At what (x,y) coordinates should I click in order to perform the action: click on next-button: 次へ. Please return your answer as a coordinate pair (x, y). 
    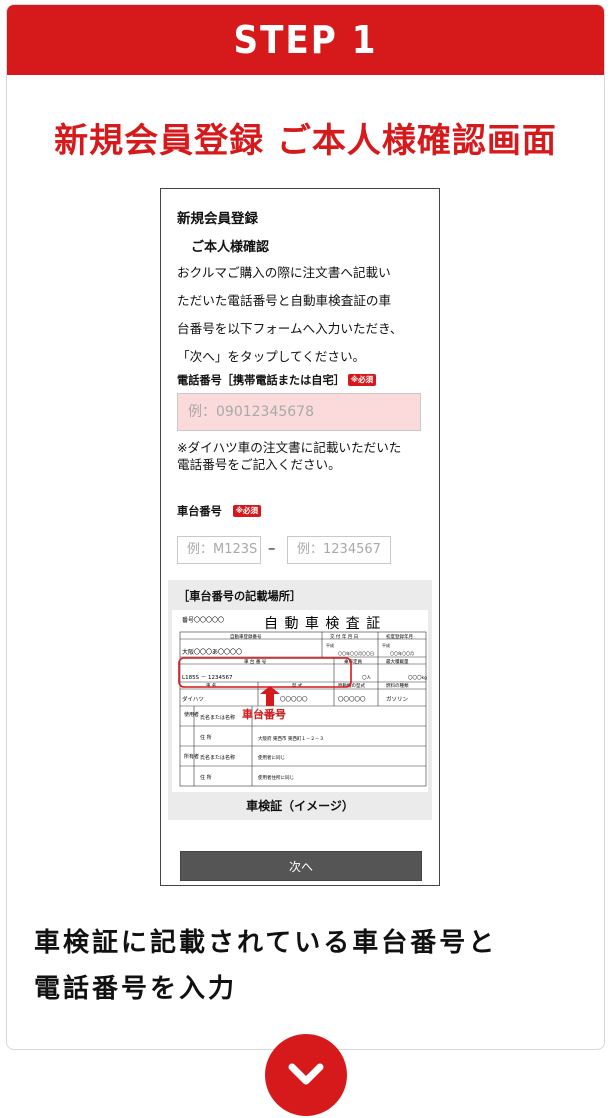
    Looking at the image, I should click on (301, 866).